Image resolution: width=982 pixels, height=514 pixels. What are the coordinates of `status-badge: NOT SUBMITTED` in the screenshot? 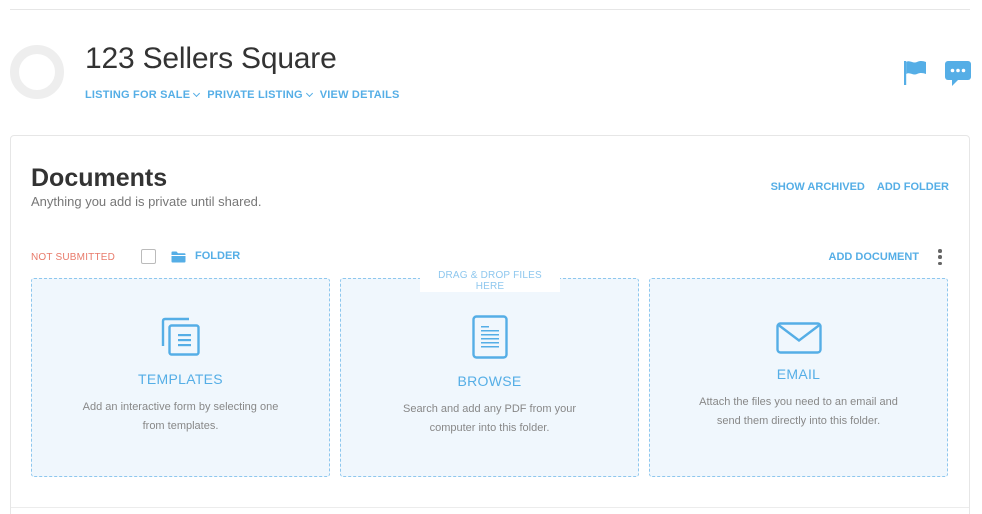 It's located at (73, 257).